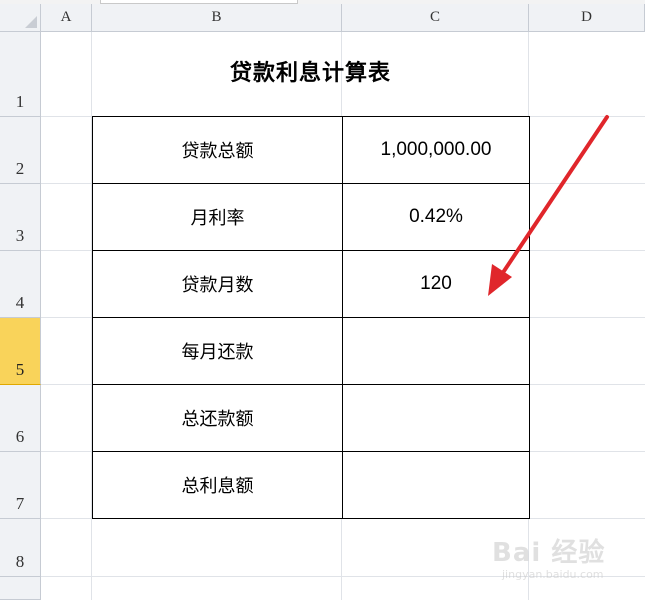  Describe the element at coordinates (435, 18) in the screenshot. I see `column-header-c: C` at that location.